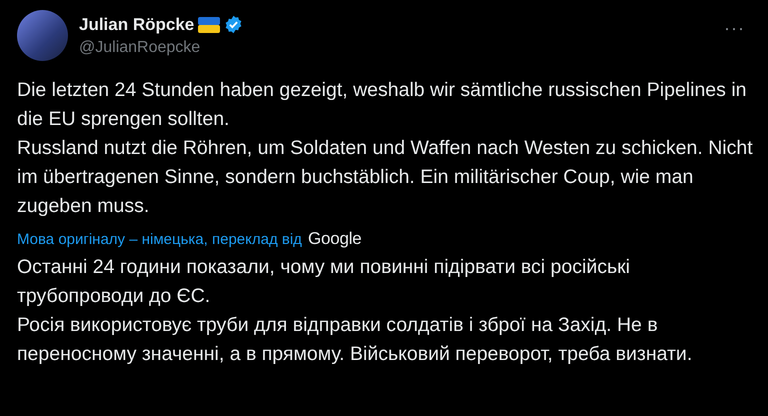 This screenshot has width=768, height=416. I want to click on post-text: Die letzten 24 Stunden haben gezeigt, weshalb wir sämtliche russischen Pipelines in die EU sprengen sollten., so click(382, 105).